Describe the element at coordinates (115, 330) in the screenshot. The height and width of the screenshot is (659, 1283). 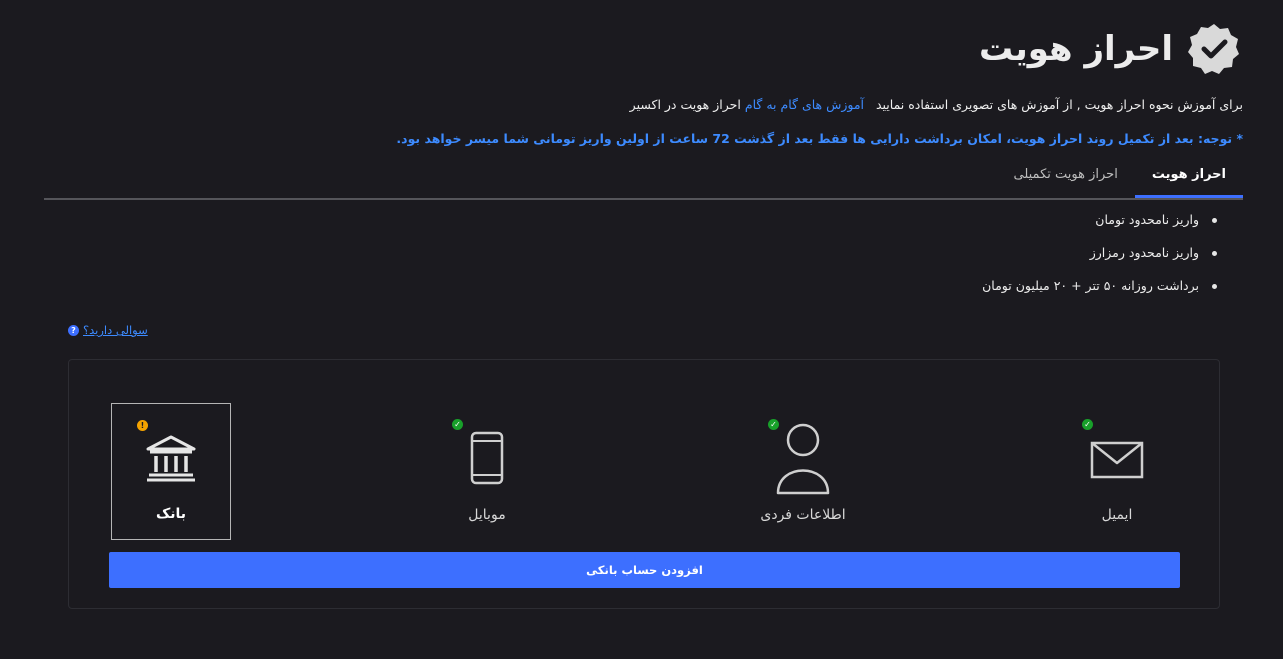
I see `help-link-text: سوالی دارید؟` at that location.